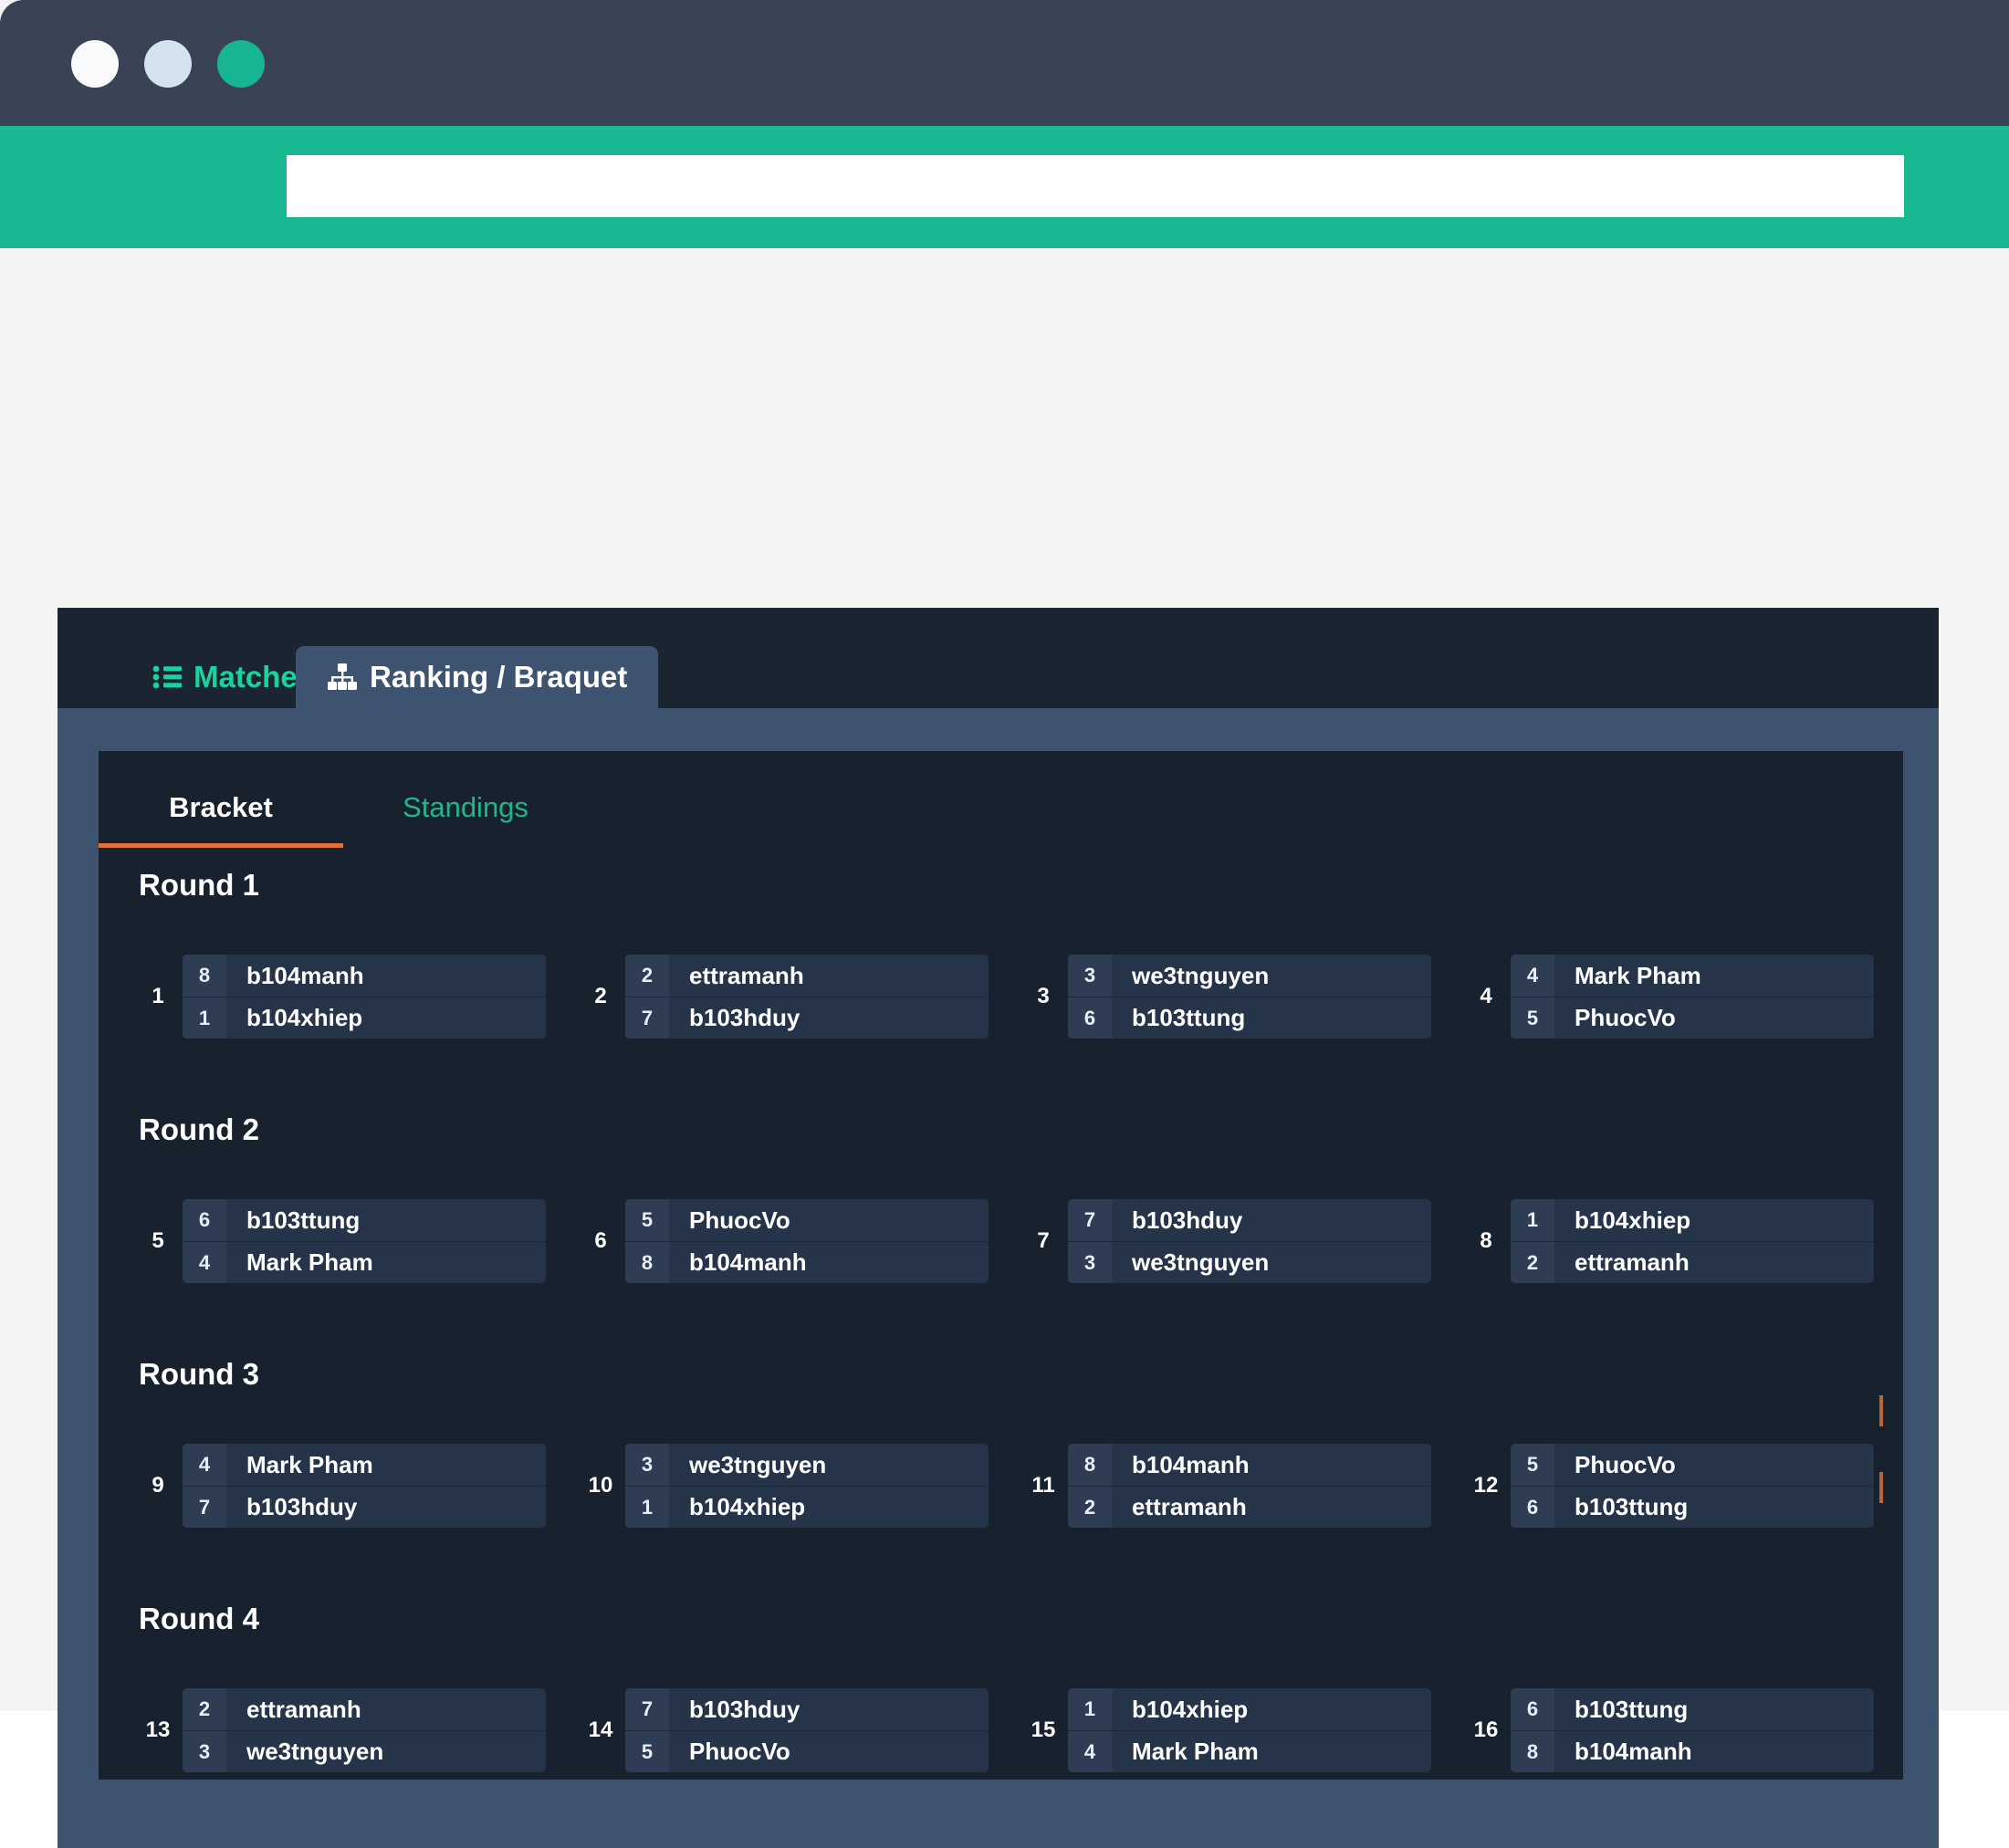 This screenshot has width=2009, height=1848. Describe the element at coordinates (1043, 1729) in the screenshot. I see `match-index: 15` at that location.